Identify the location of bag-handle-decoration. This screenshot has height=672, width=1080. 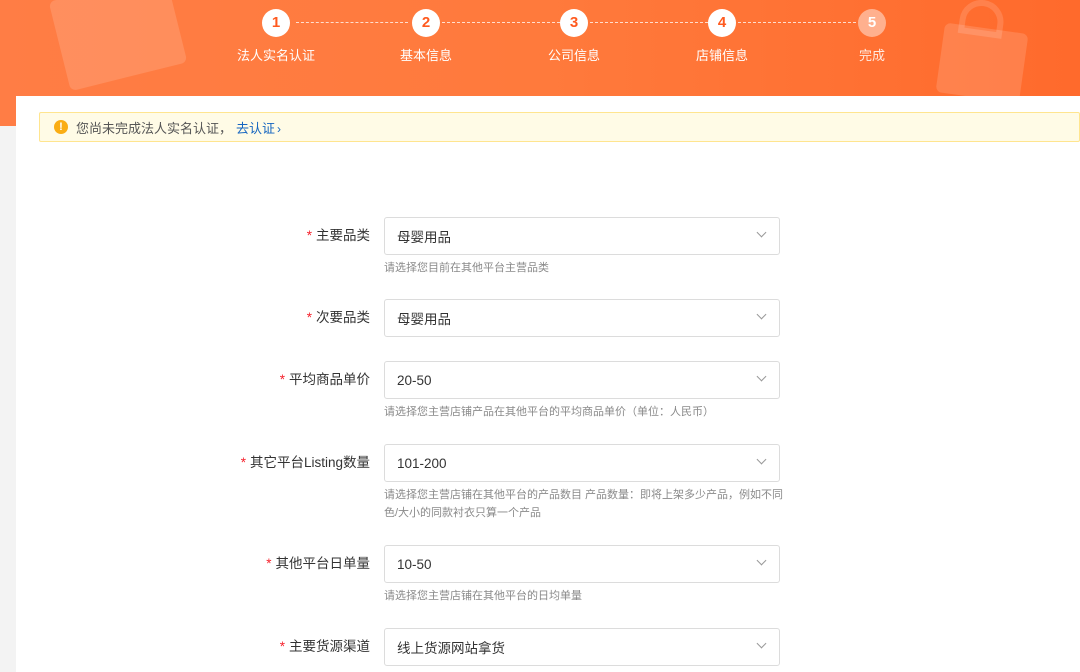
(982, 19).